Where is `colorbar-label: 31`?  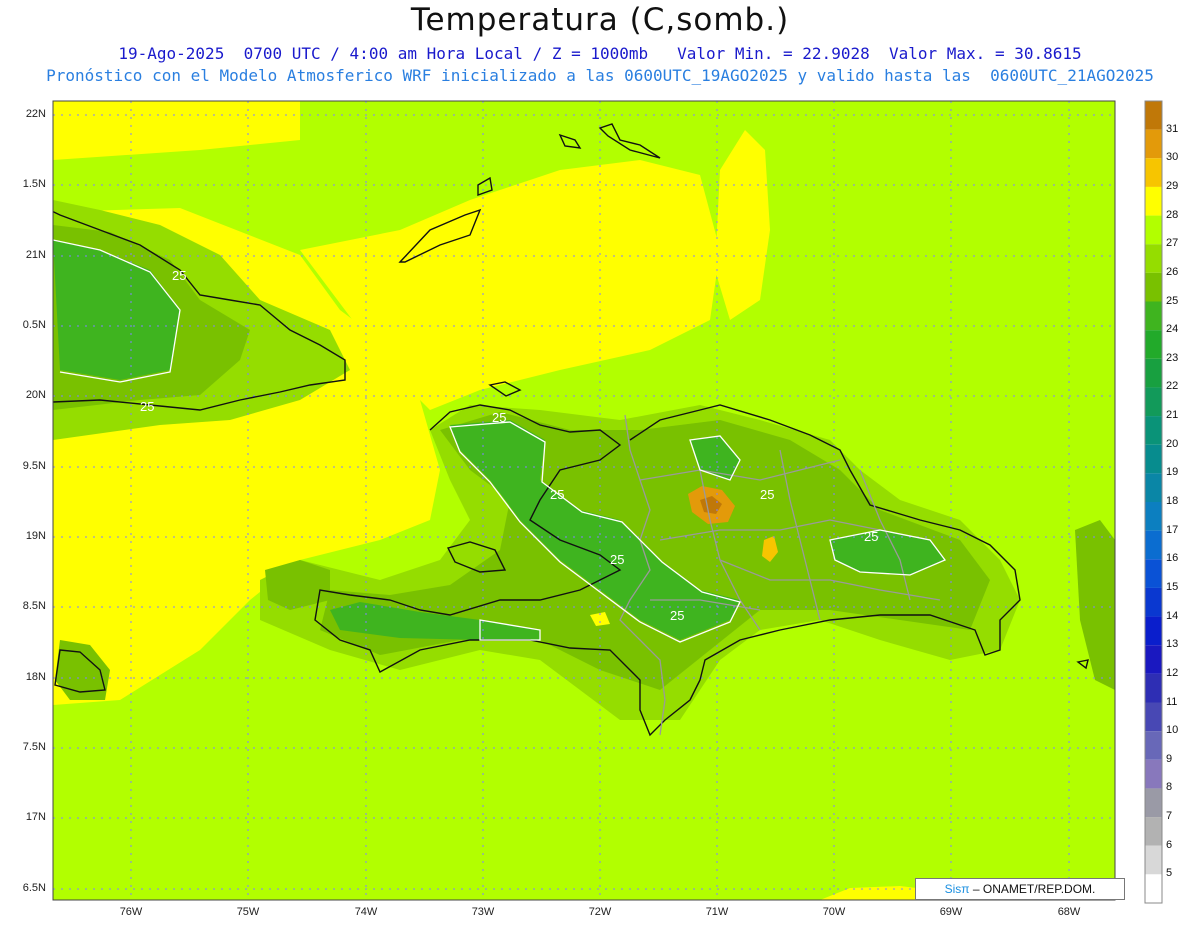
colorbar-label: 31 is located at coordinates (1172, 128).